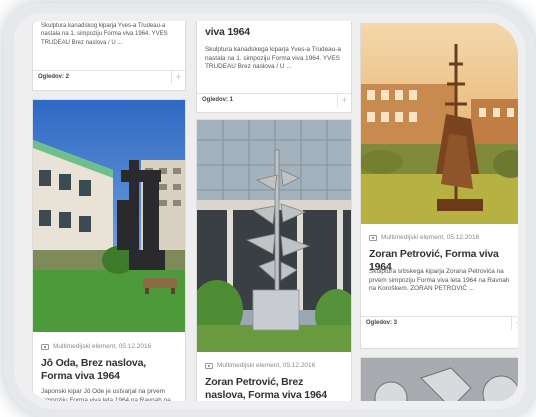  I want to click on card-footer: Ogledov: 1 +, so click(274, 100).